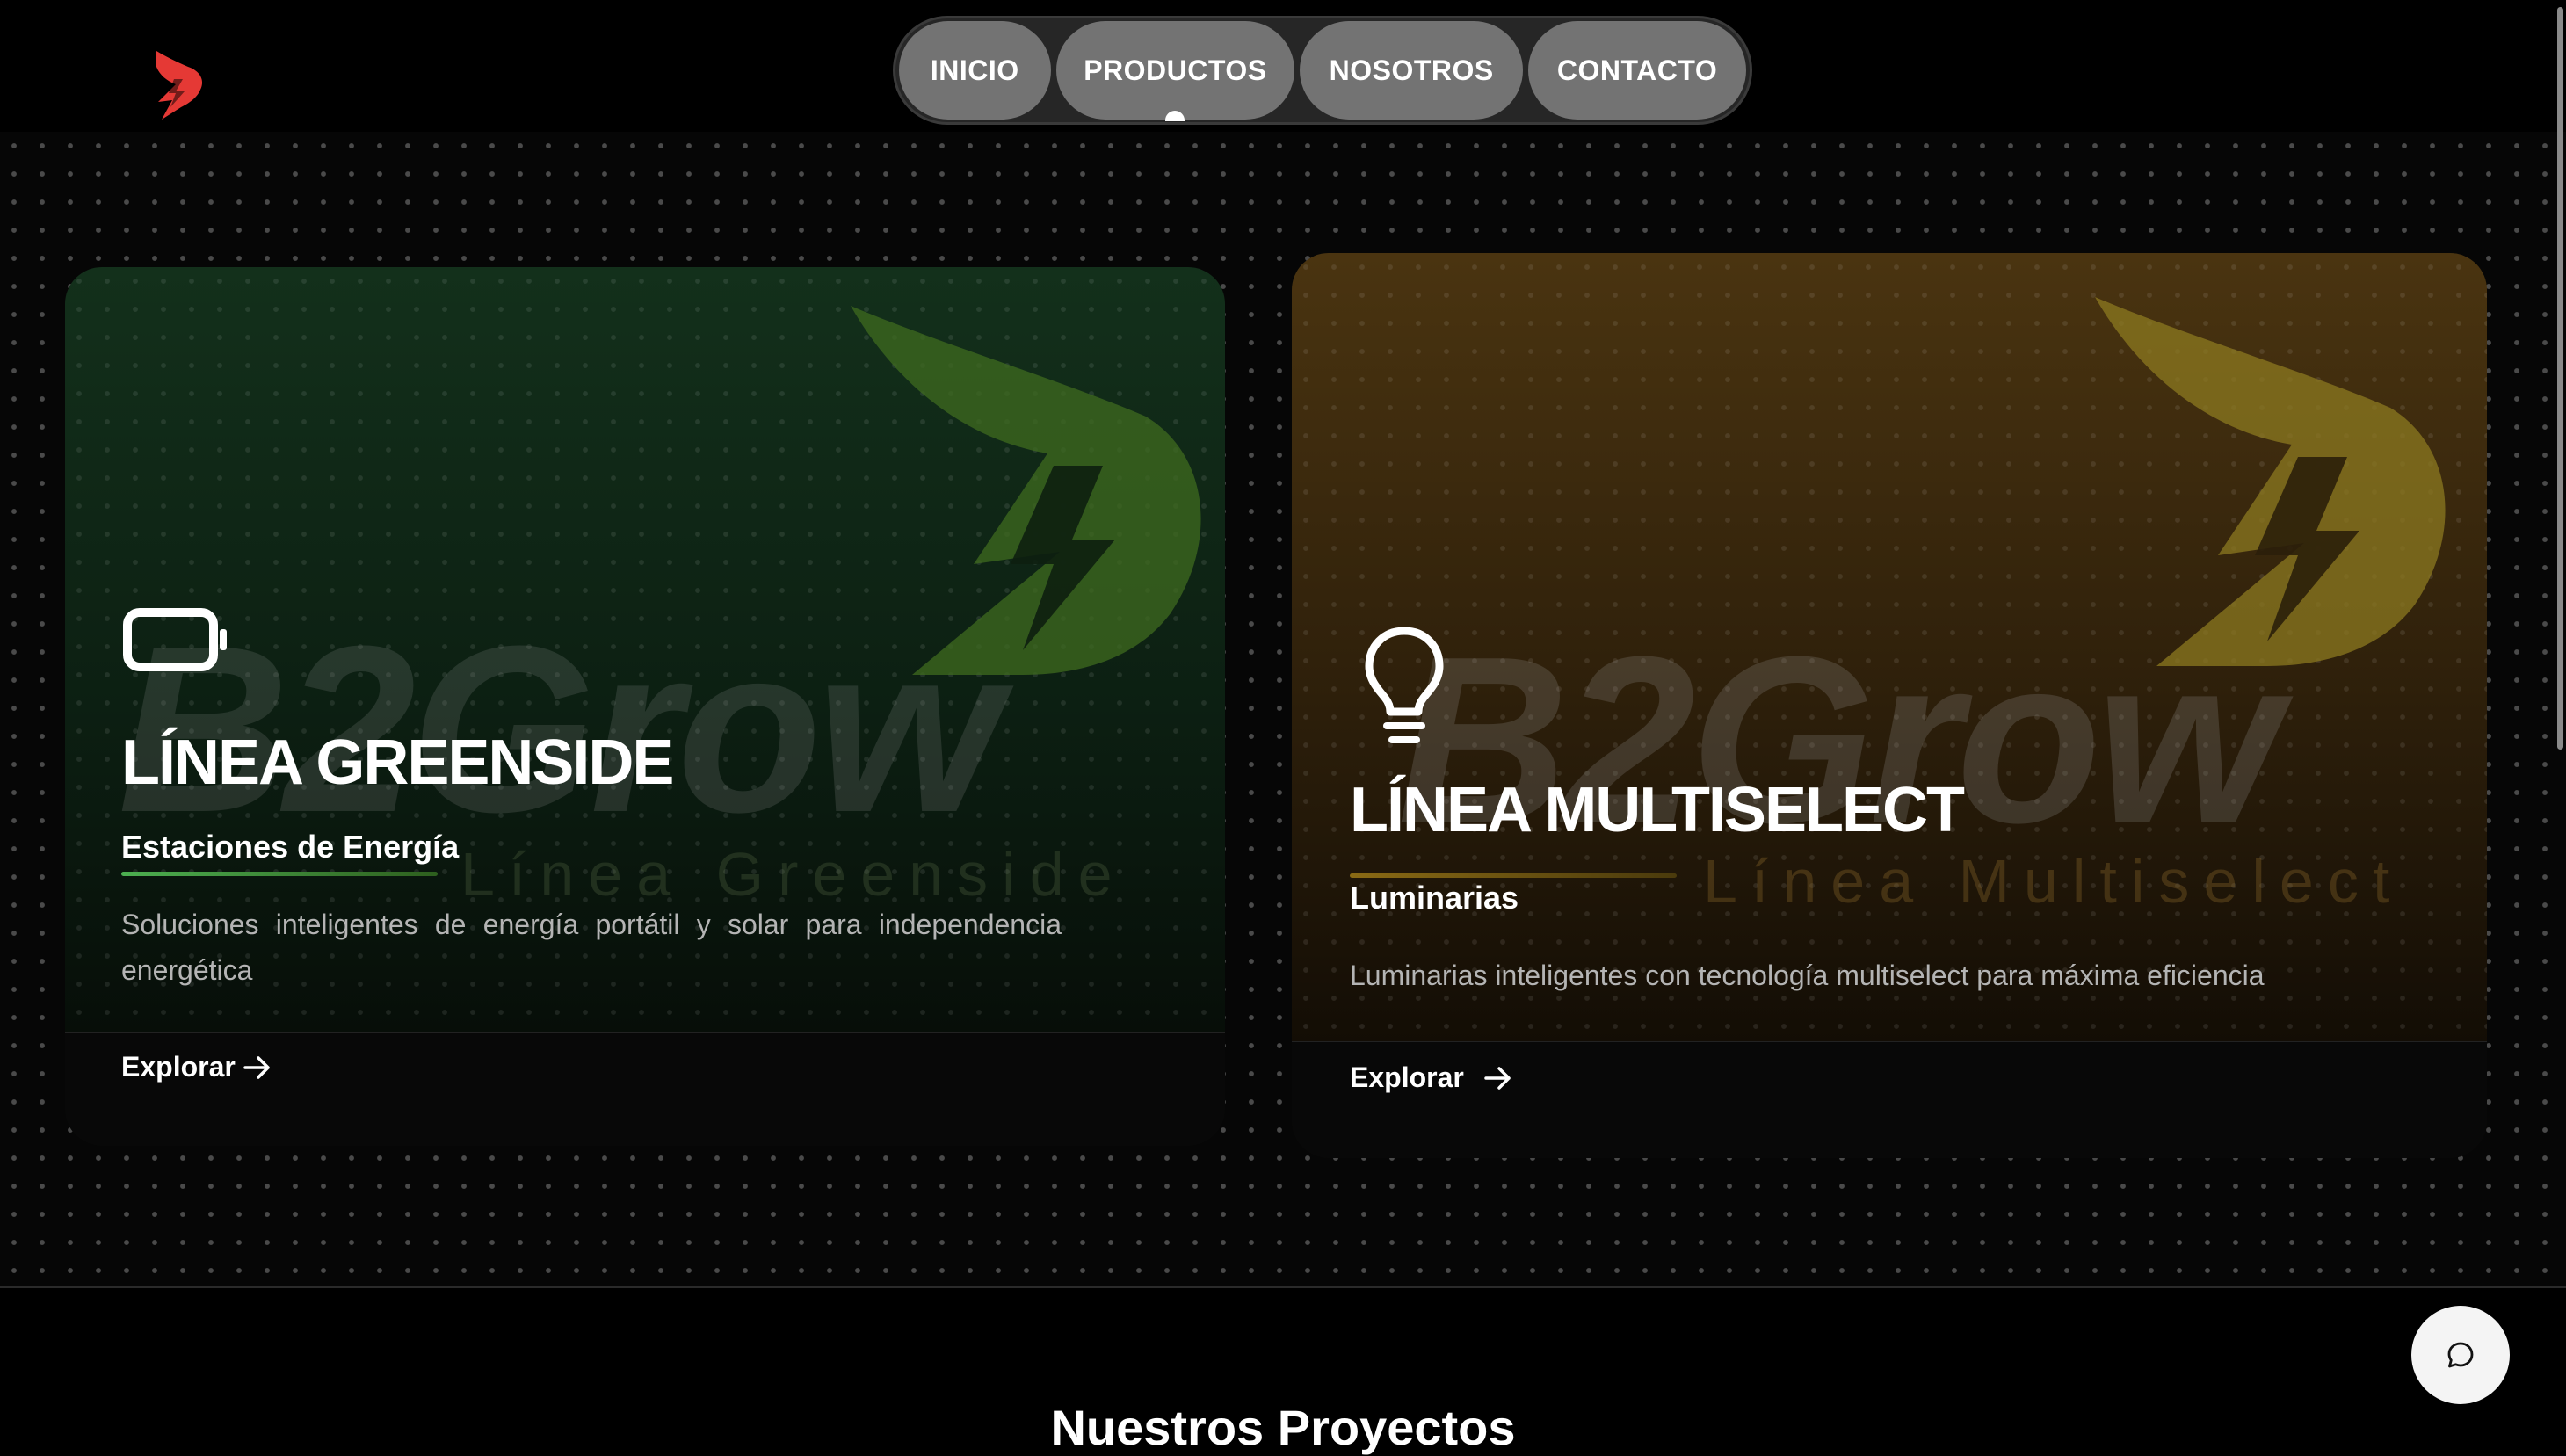 The height and width of the screenshot is (1456, 2566). What do you see at coordinates (178, 84) in the screenshot?
I see `brand-logo` at bounding box center [178, 84].